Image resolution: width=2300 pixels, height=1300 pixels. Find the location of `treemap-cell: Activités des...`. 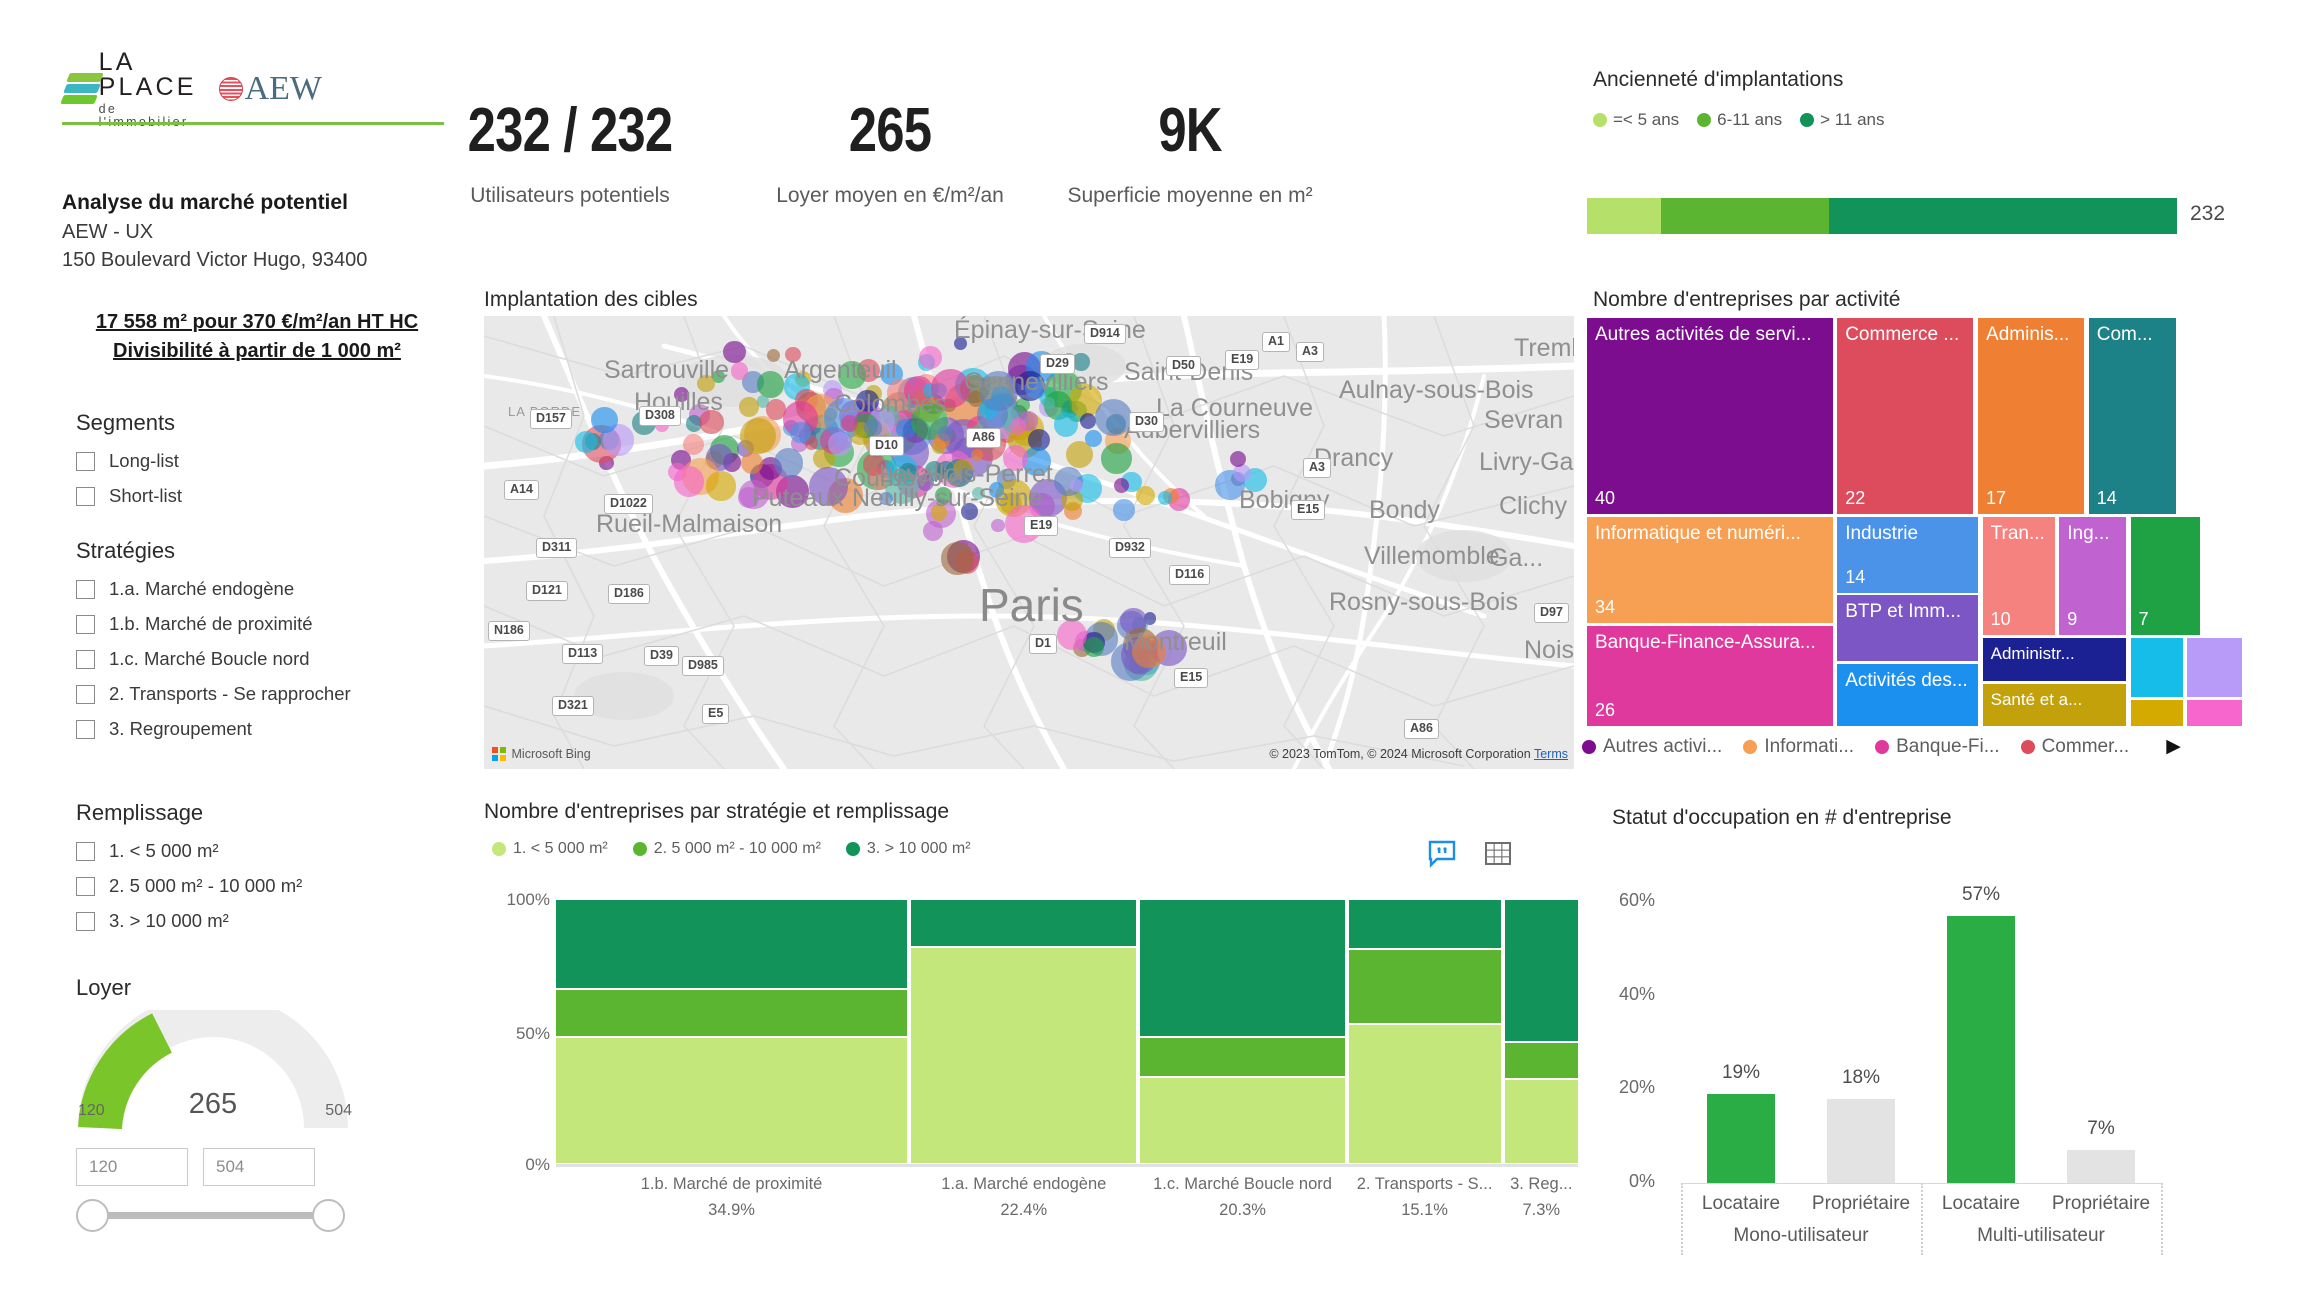

treemap-cell: Activités des... is located at coordinates (1908, 694).